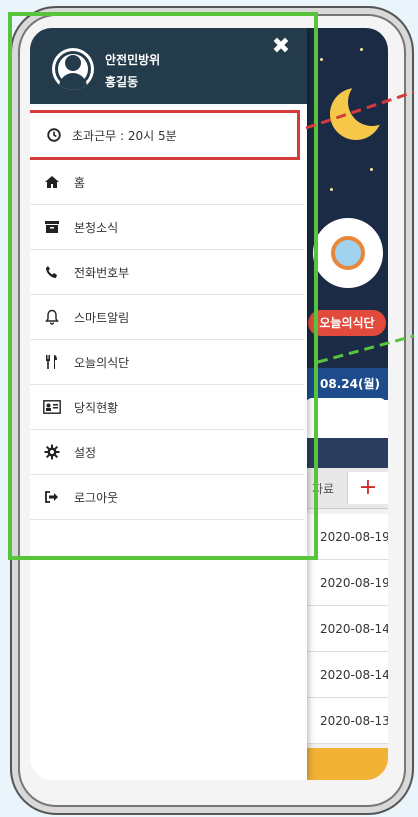  What do you see at coordinates (366, 349) in the screenshot?
I see `green-callout-line` at bounding box center [366, 349].